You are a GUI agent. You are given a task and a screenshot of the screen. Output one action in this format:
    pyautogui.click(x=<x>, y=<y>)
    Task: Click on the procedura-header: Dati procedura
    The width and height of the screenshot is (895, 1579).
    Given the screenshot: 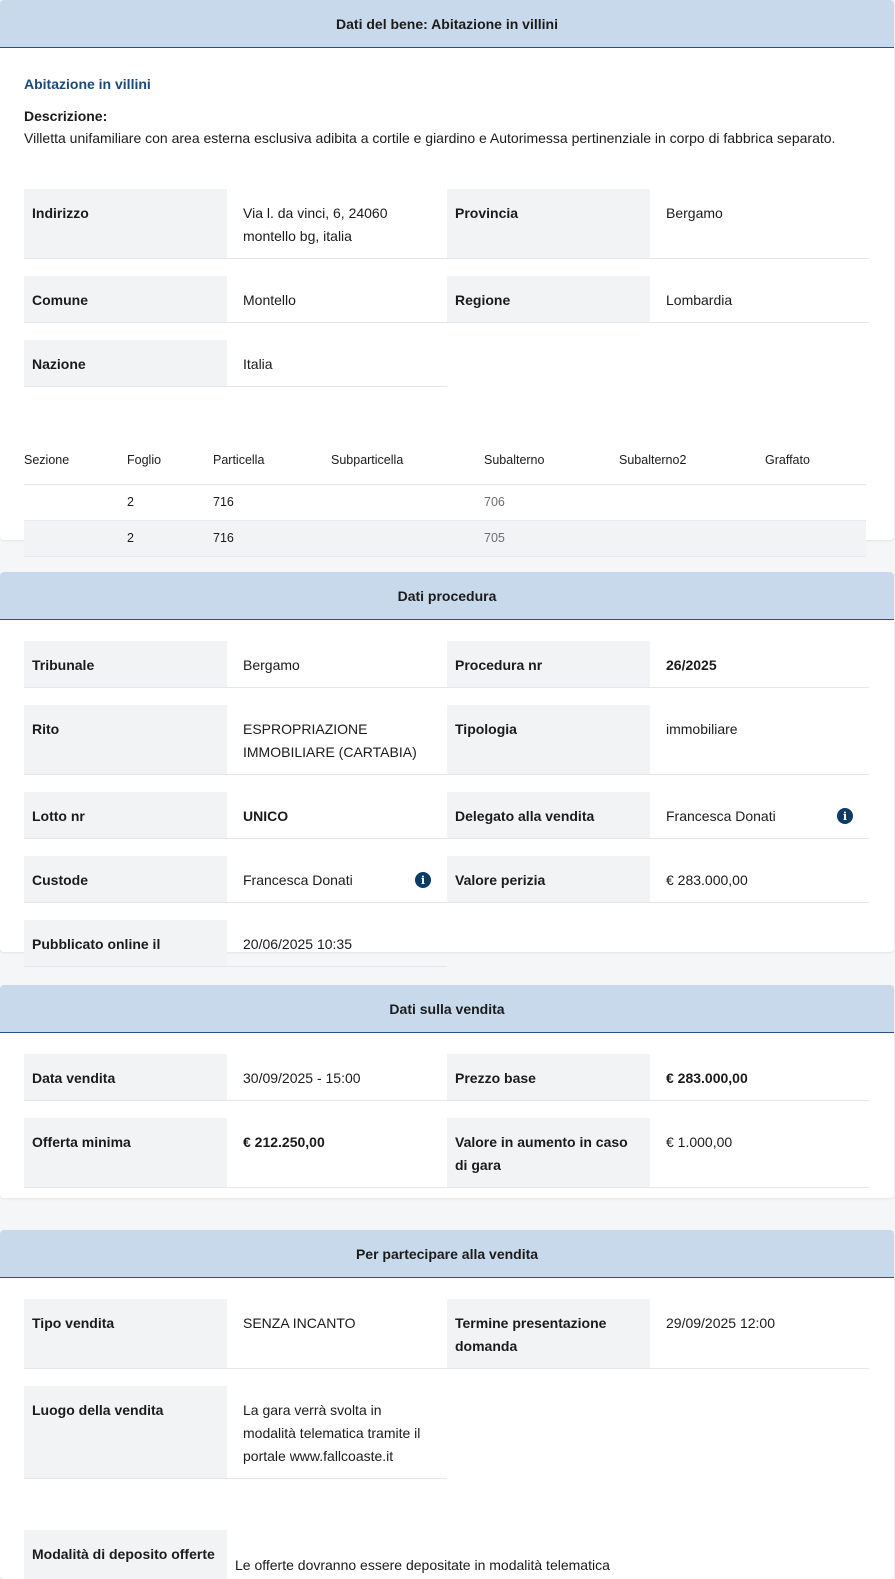 What is the action you would take?
    pyautogui.click(x=447, y=596)
    